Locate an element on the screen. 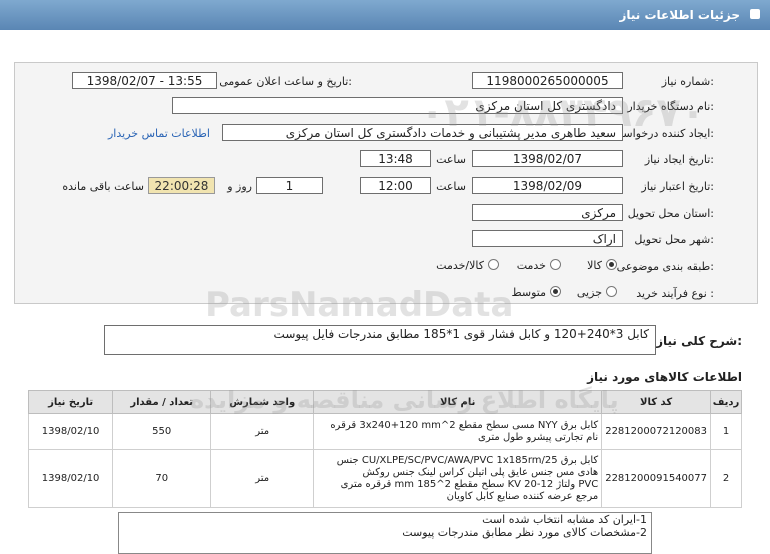 This screenshot has width=770, height=554. province-field: مرکزی is located at coordinates (547, 212).